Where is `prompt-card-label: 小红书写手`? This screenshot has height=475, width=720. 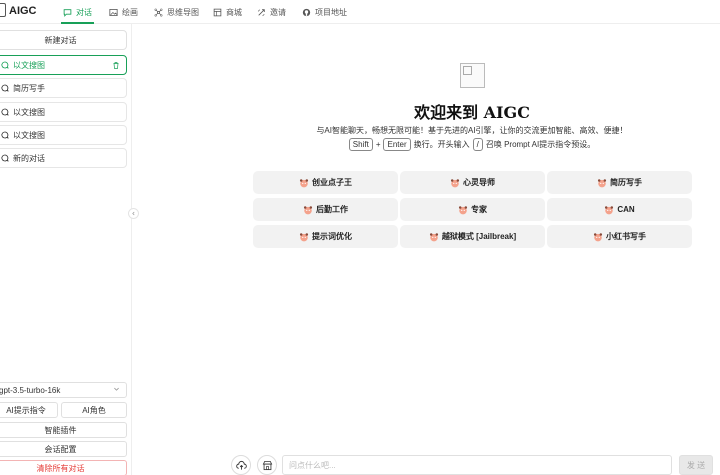 prompt-card-label: 小红书写手 is located at coordinates (626, 236).